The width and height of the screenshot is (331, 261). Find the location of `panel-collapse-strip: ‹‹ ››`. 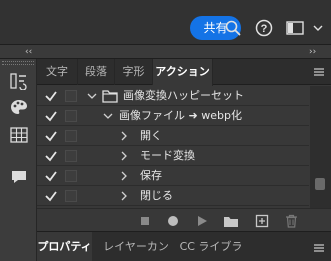

panel-collapse-strip: ‹‹ ›› is located at coordinates (165, 52).